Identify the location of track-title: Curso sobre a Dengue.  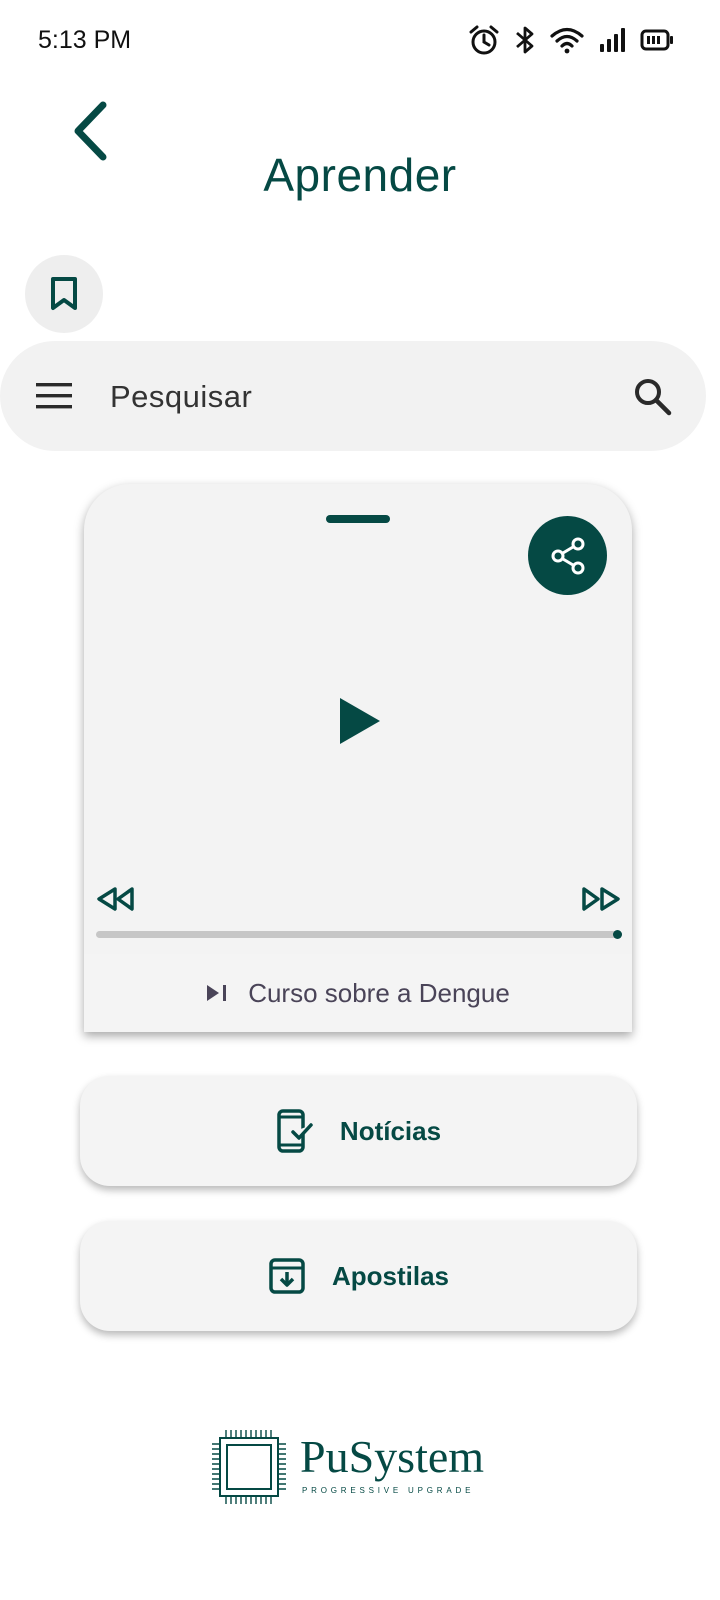
(379, 992).